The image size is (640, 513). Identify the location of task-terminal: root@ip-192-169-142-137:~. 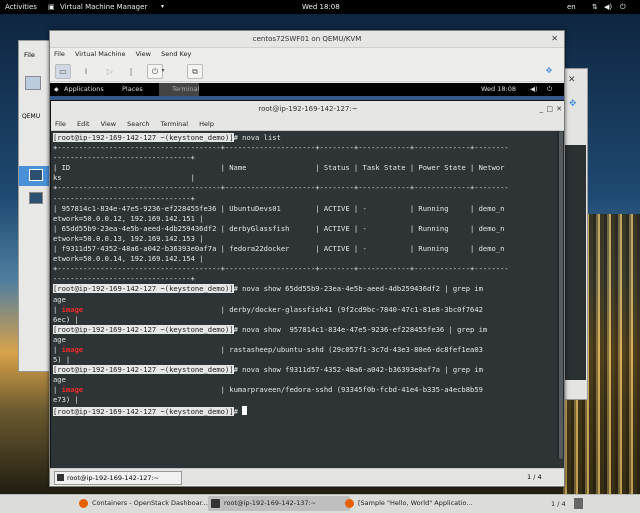
(279, 503).